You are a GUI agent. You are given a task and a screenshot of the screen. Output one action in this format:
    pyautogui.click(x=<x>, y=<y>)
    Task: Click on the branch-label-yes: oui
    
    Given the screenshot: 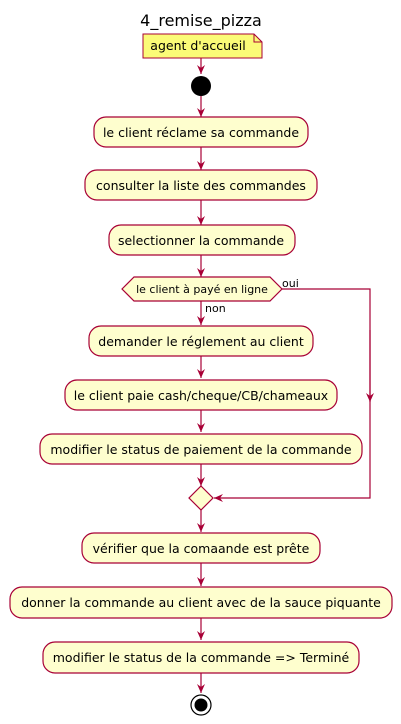 What is the action you would take?
    pyautogui.click(x=290, y=283)
    